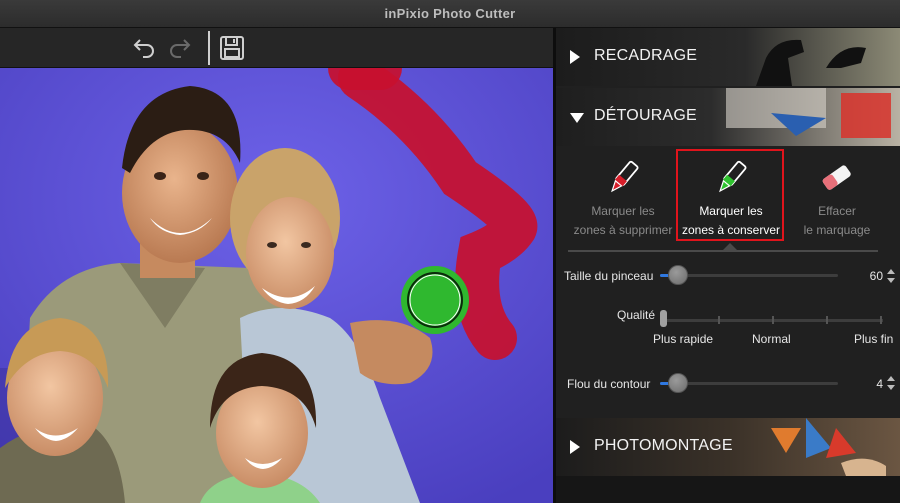 The width and height of the screenshot is (900, 503). I want to click on quality-slider-handle, so click(663, 318).